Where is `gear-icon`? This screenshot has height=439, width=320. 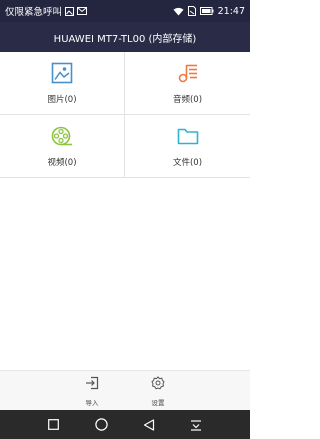 gear-icon is located at coordinates (158, 384).